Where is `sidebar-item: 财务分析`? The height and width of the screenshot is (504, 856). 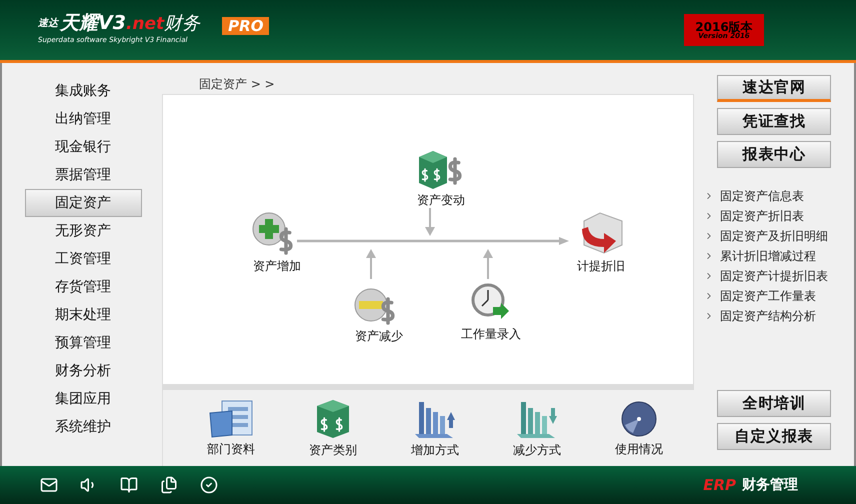
sidebar-item: 财务分析 is located at coordinates (83, 371).